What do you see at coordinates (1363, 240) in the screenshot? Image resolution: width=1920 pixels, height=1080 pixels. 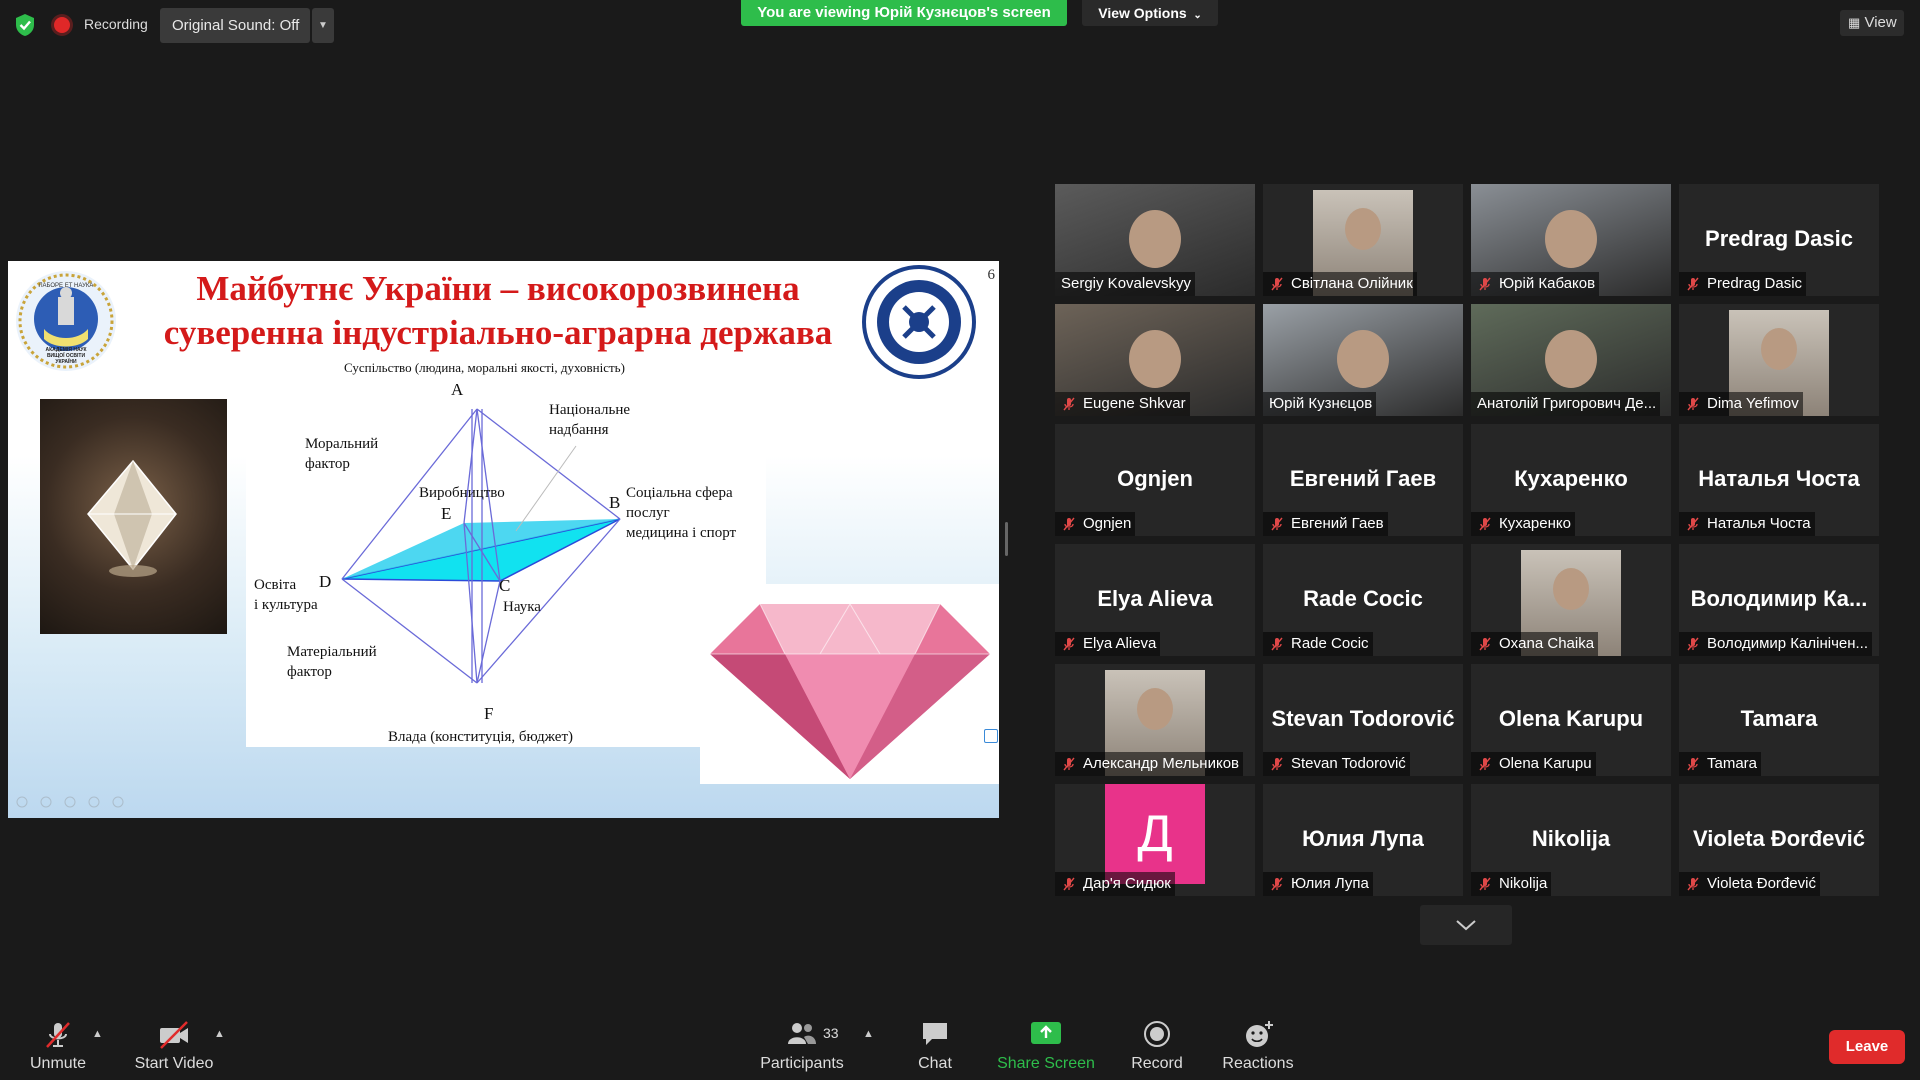 I see `participant-tile: Світлана Олійник` at bounding box center [1363, 240].